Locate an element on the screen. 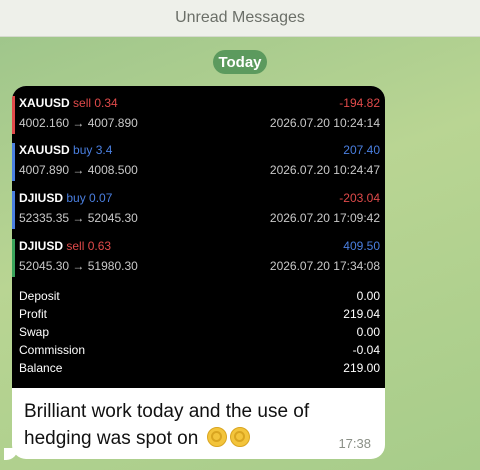  trade-close-price: 51980.30 is located at coordinates (112, 266).